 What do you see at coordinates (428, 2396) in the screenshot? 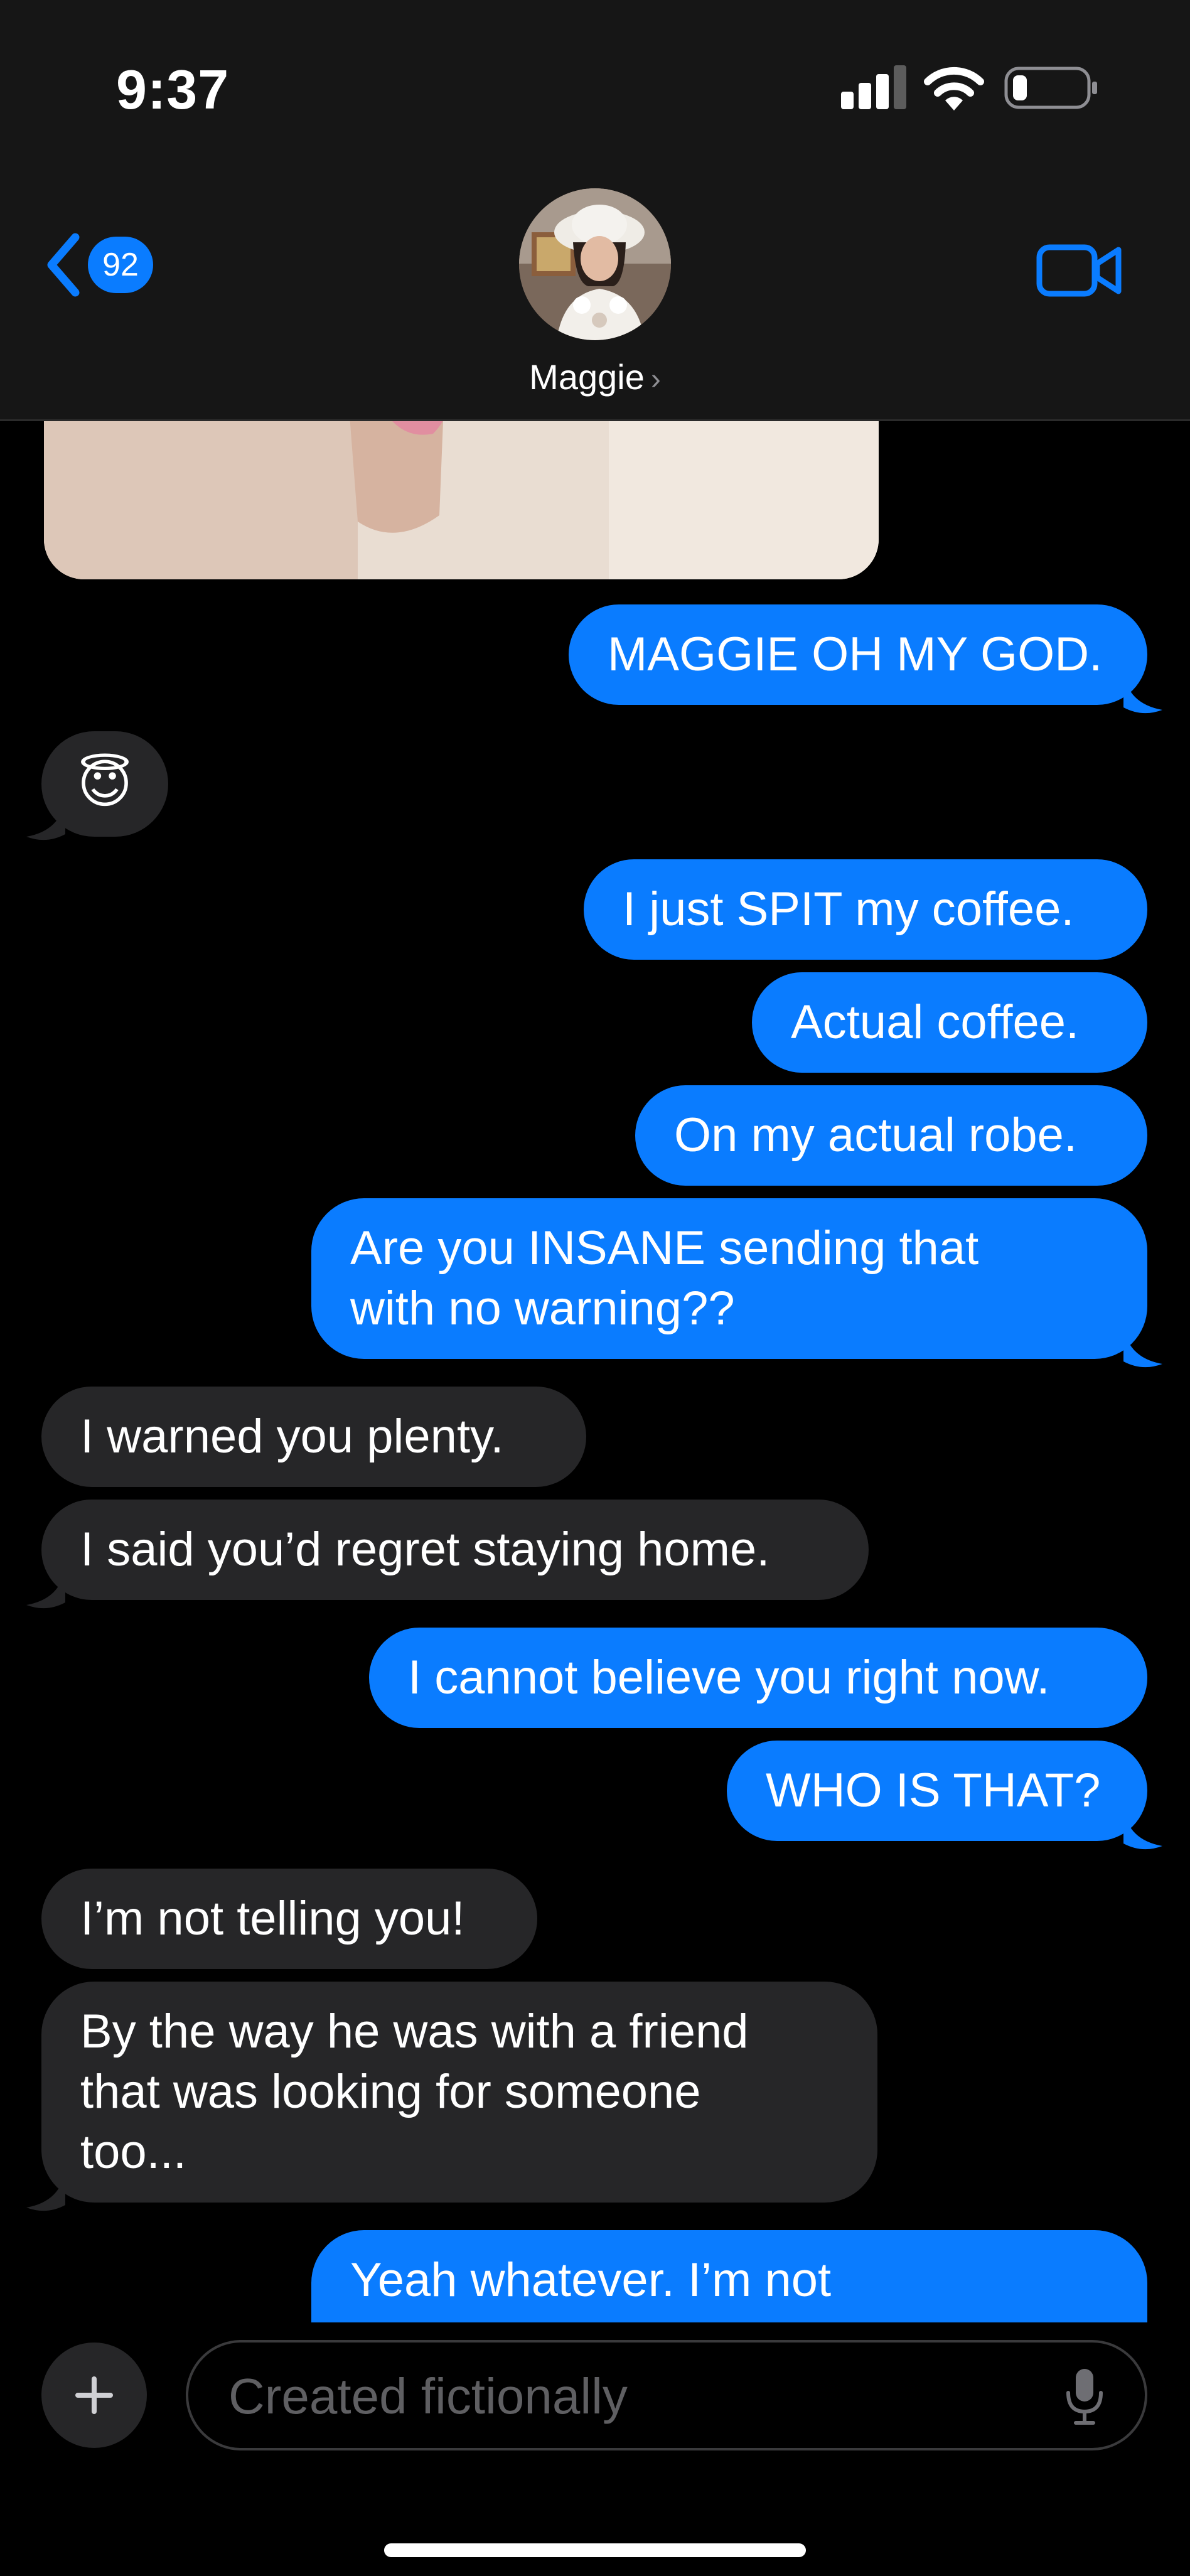
I see `message-input-placeholder: Created fictionally` at bounding box center [428, 2396].